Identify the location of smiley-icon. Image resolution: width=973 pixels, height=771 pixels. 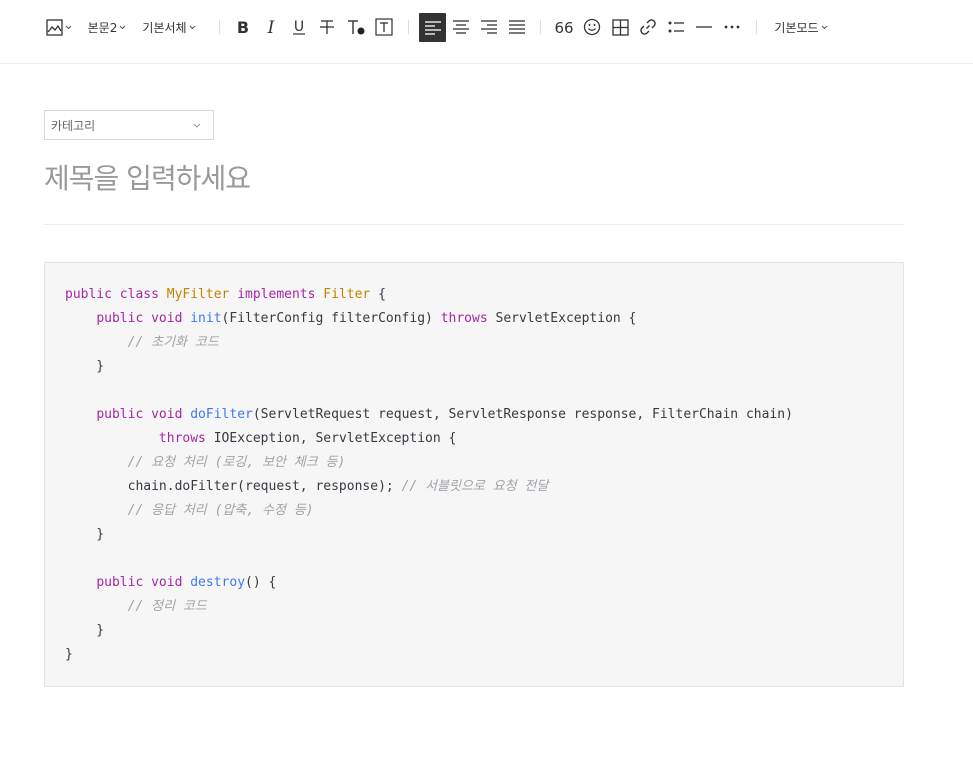
(592, 27).